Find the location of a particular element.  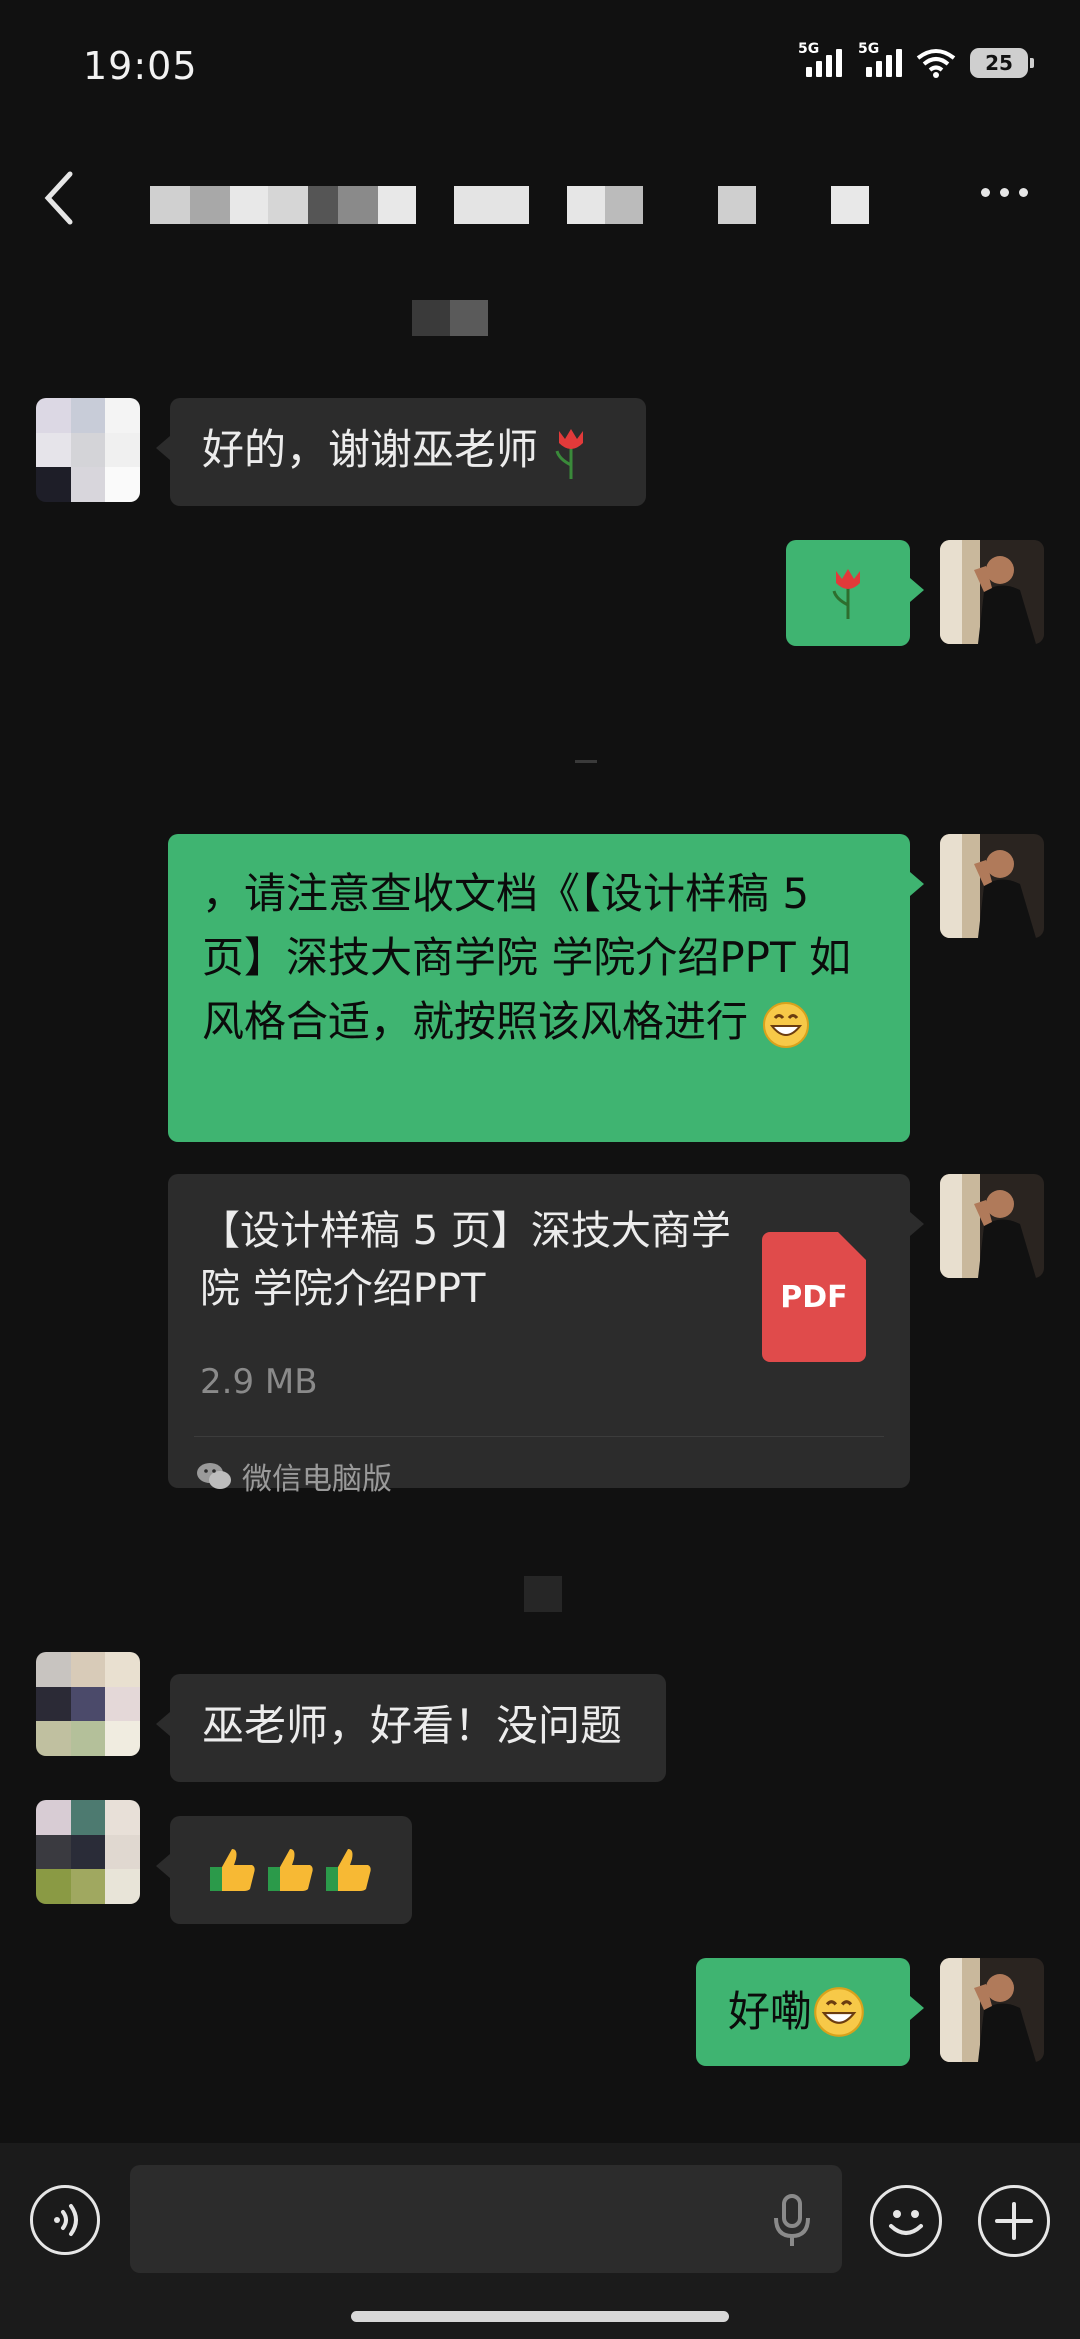

pdf-file-icon: PDF is located at coordinates (814, 1297).